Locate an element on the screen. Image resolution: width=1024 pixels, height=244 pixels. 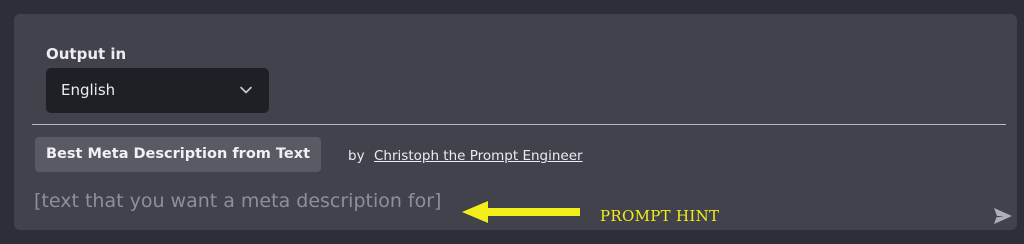
arrow-left-icon is located at coordinates (521, 212).